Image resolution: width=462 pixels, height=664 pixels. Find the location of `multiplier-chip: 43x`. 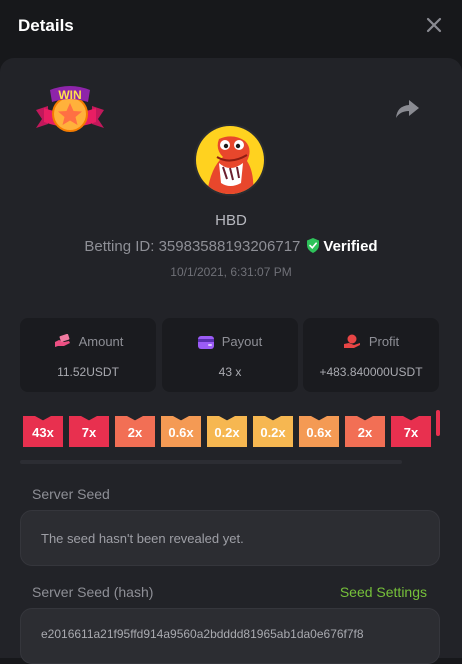

multiplier-chip: 43x is located at coordinates (43, 431).